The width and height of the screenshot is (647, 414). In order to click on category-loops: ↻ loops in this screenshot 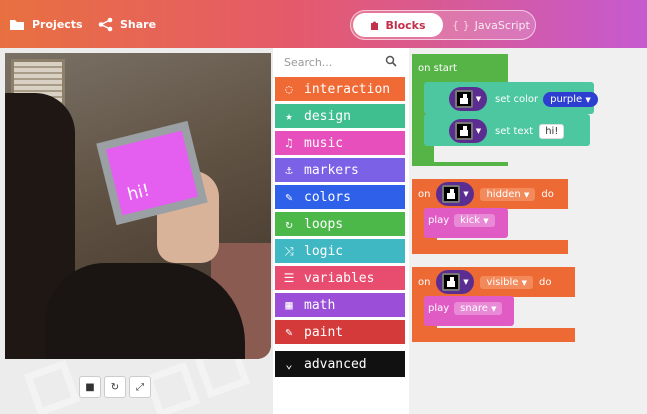, I will do `click(340, 224)`.